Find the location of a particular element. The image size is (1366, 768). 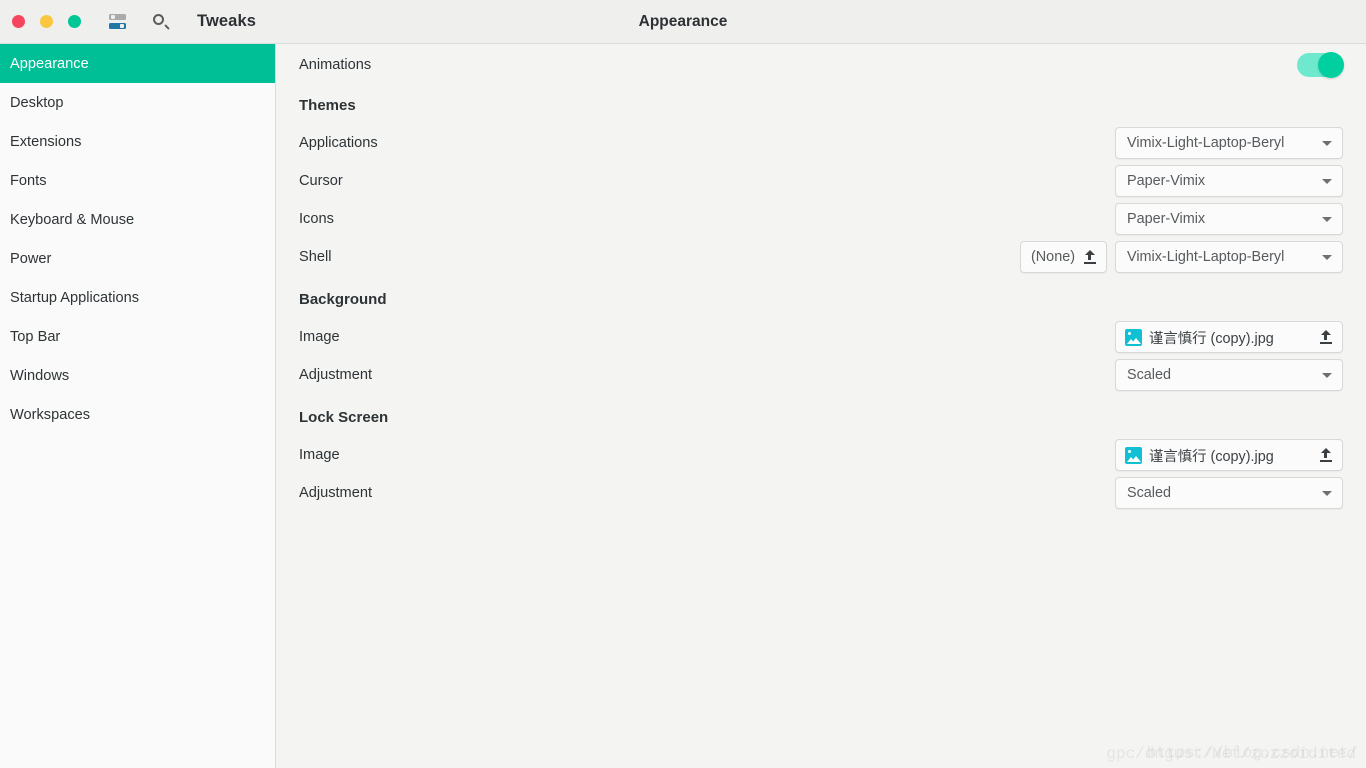

image-icon-peak-right is located at coordinates (1135, 340).